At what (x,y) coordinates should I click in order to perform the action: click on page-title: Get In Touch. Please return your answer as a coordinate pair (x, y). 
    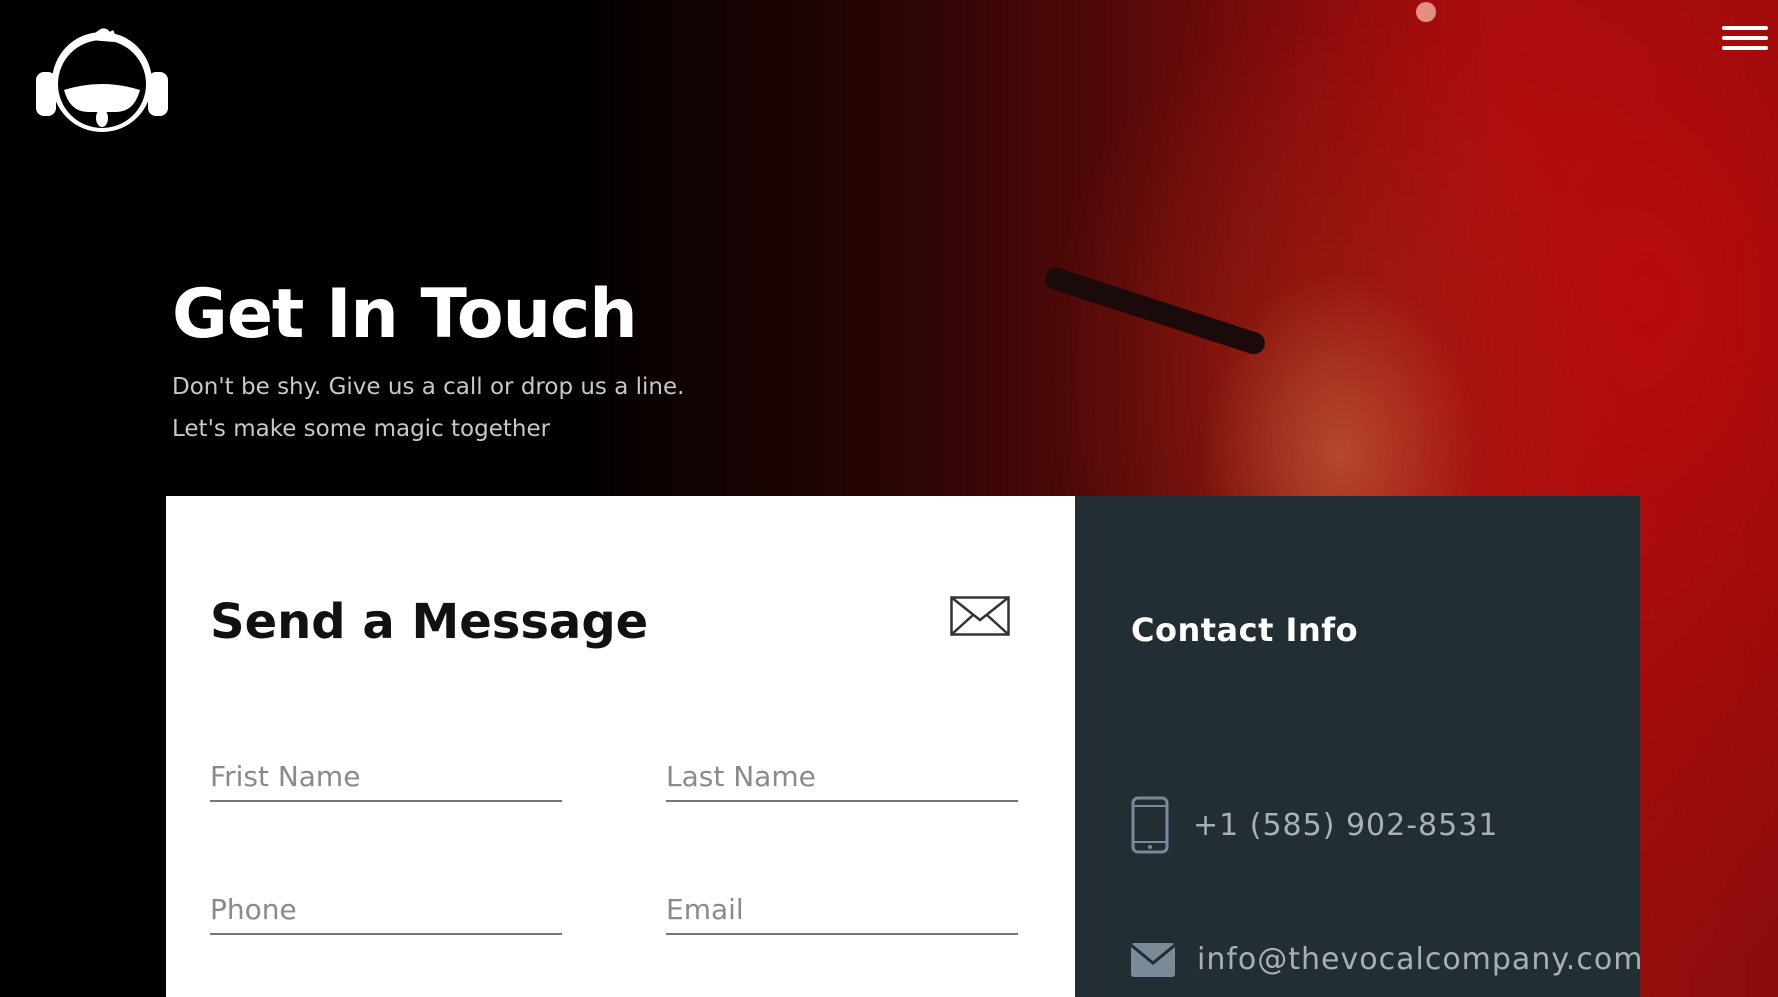
    Looking at the image, I should click on (405, 314).